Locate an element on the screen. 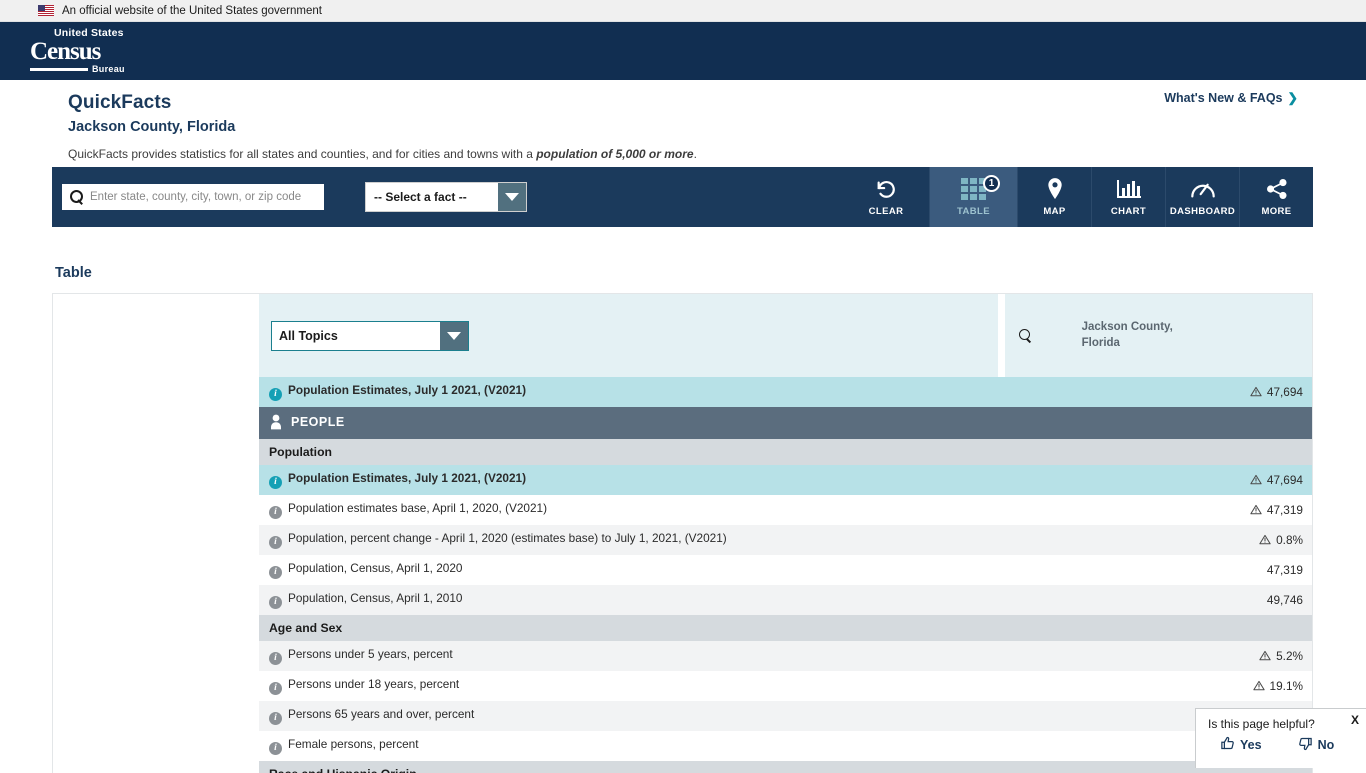 This screenshot has height=773, width=1366. table-button: 1 TABLE is located at coordinates (973, 197).